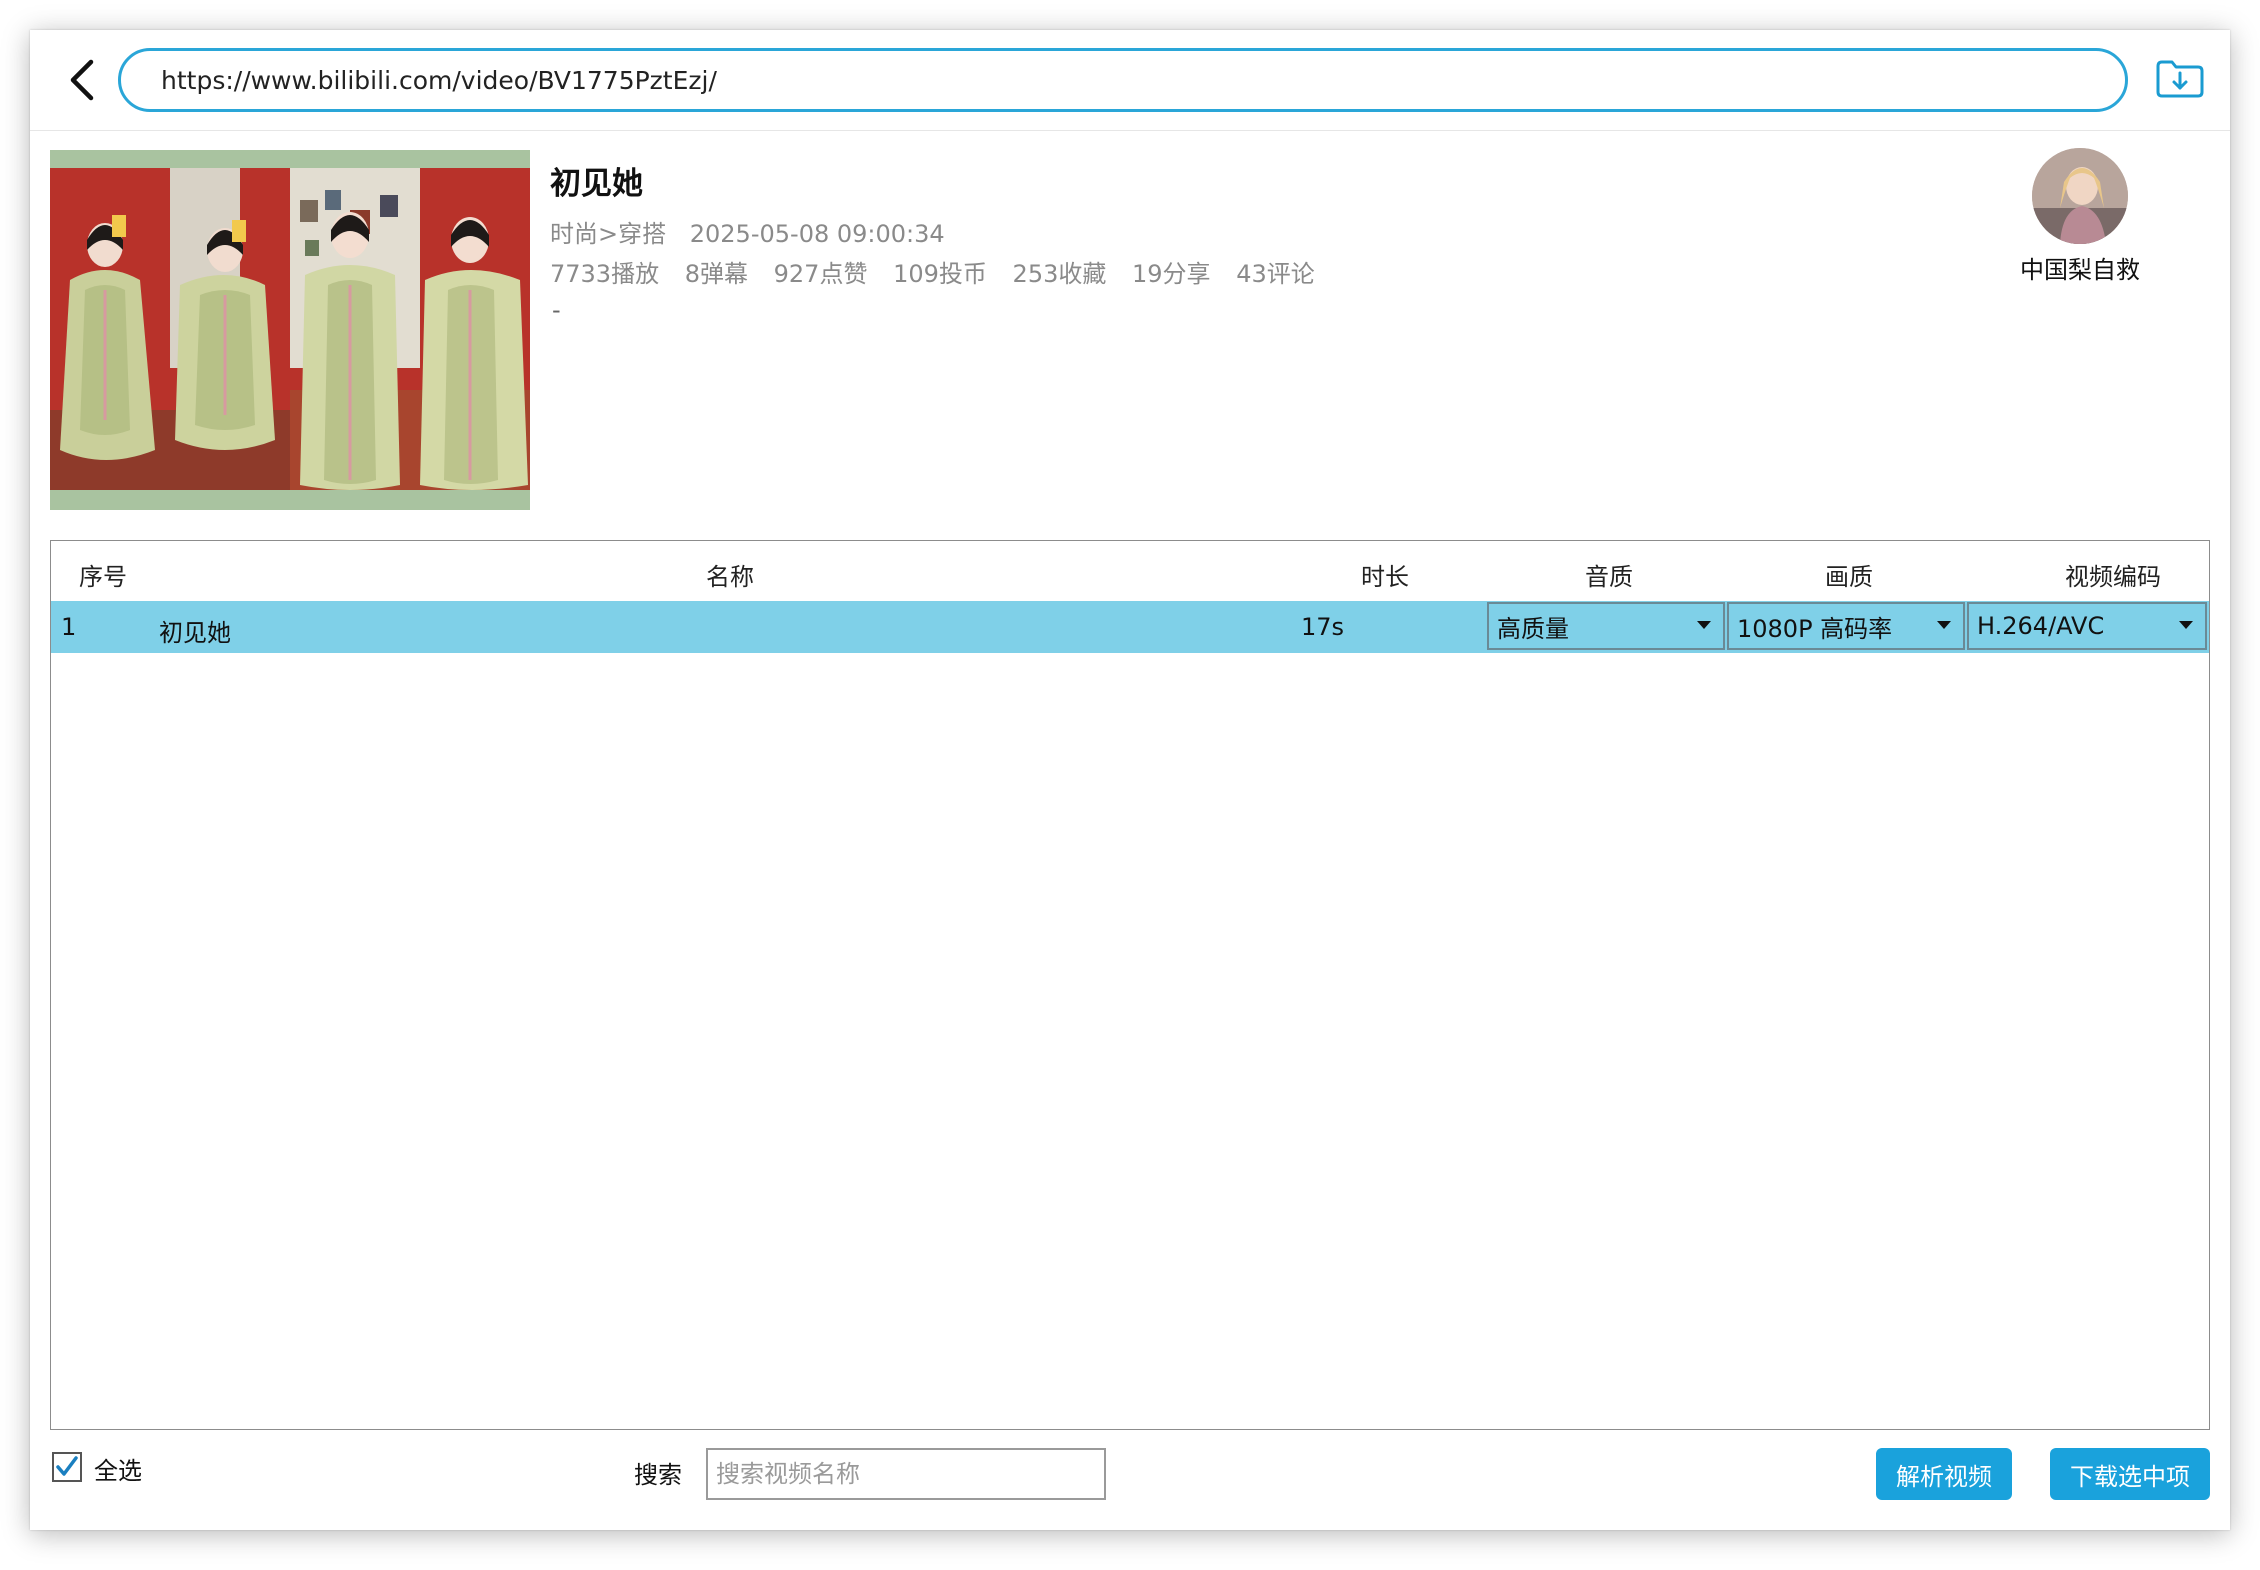 The height and width of the screenshot is (1570, 2260). I want to click on avatar, so click(2080, 196).